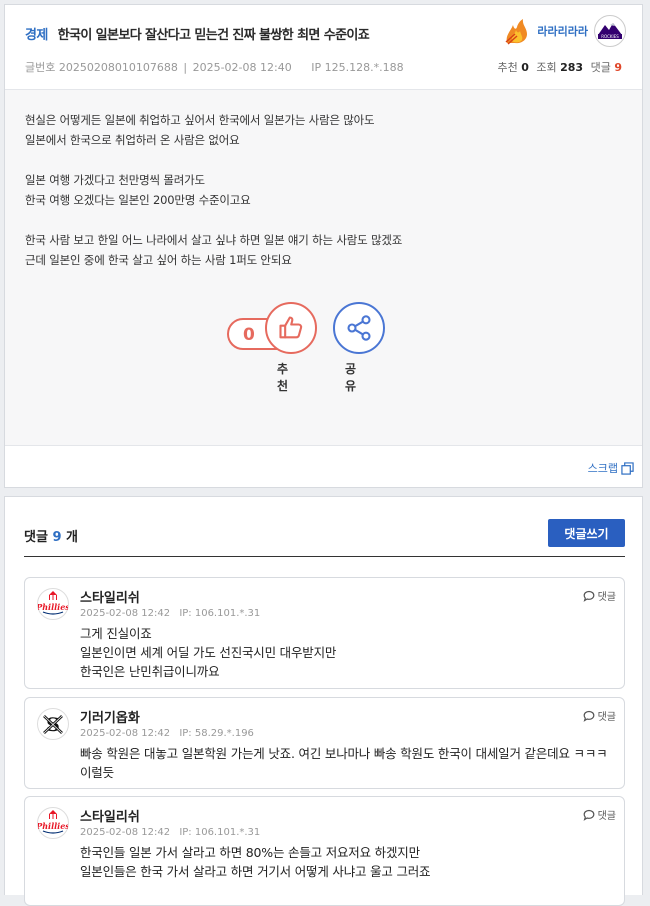  Describe the element at coordinates (200, 120) in the screenshot. I see `body-line: 현실은 어떻게든 일본에 취업하고 싶어서 한국에서 일본가는 사람은 많아도` at that location.